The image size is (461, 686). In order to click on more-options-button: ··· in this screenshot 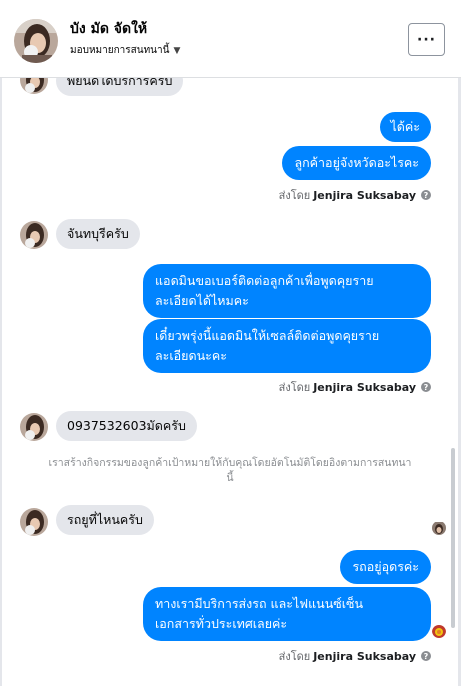, I will do `click(426, 39)`.